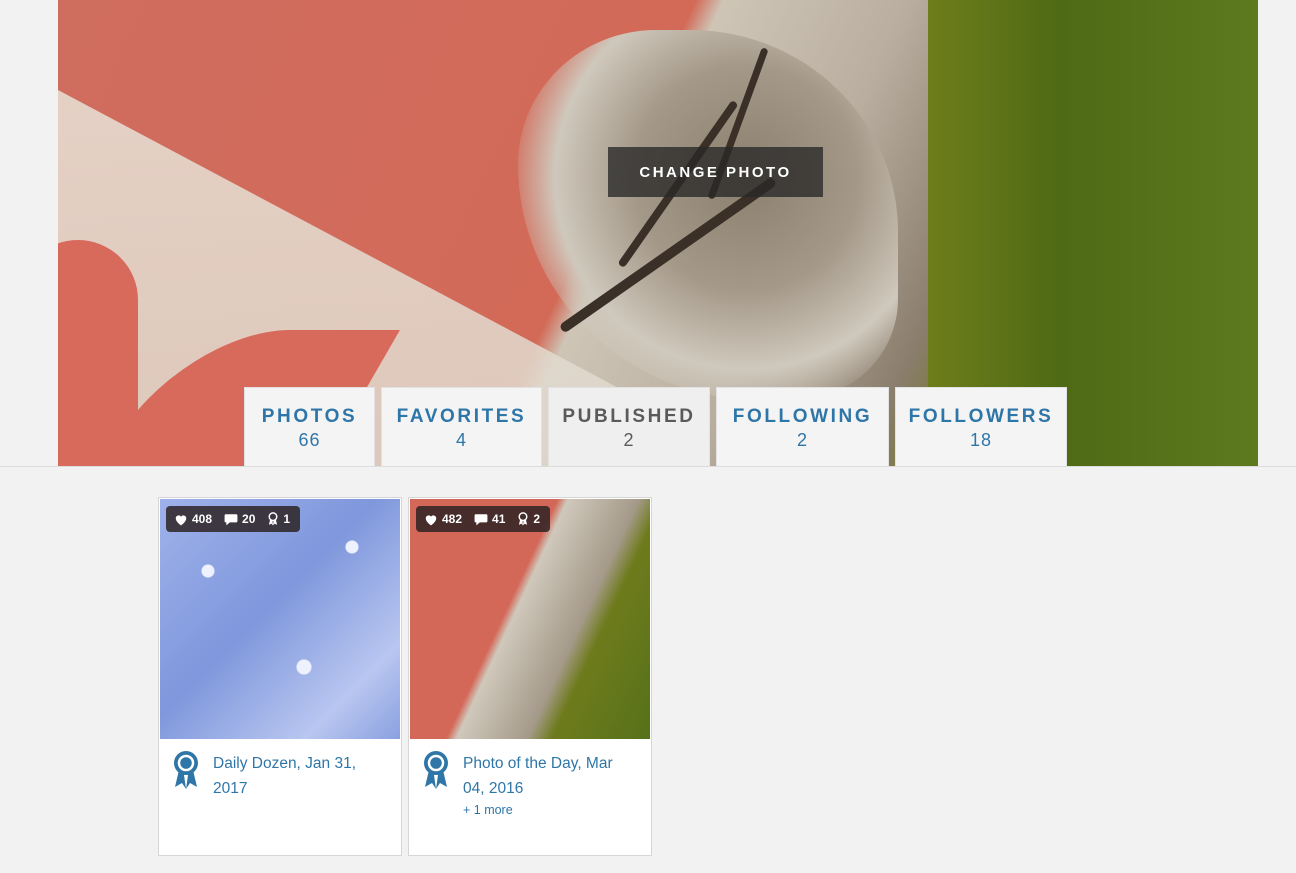 This screenshot has width=1296, height=873. I want to click on tab-favorites: FAVORITES 4, so click(461, 427).